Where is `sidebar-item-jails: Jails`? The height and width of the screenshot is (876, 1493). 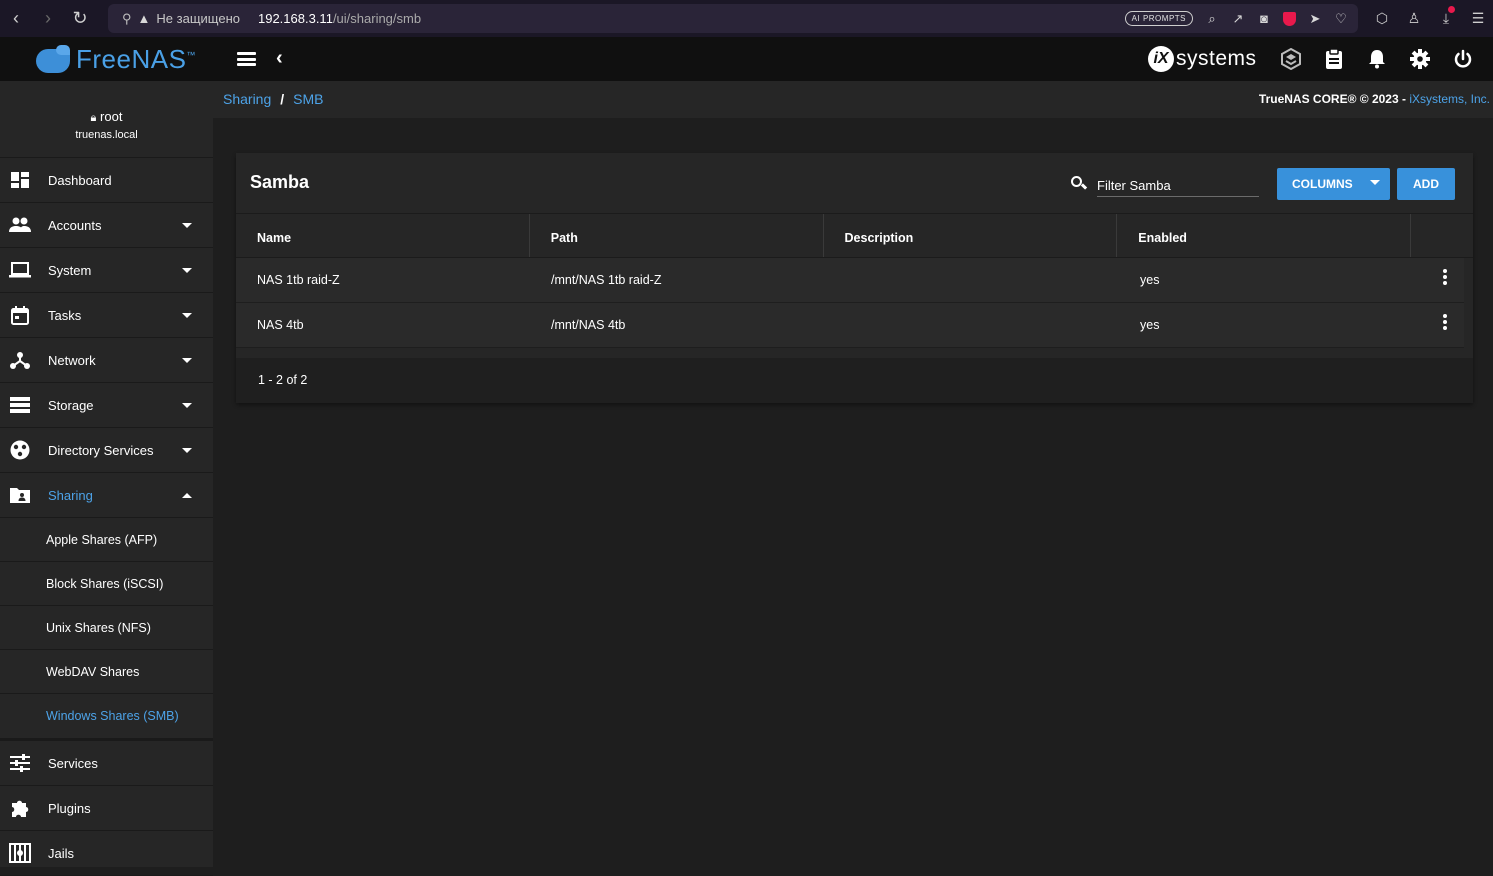
sidebar-item-jails: Jails is located at coordinates (106, 853).